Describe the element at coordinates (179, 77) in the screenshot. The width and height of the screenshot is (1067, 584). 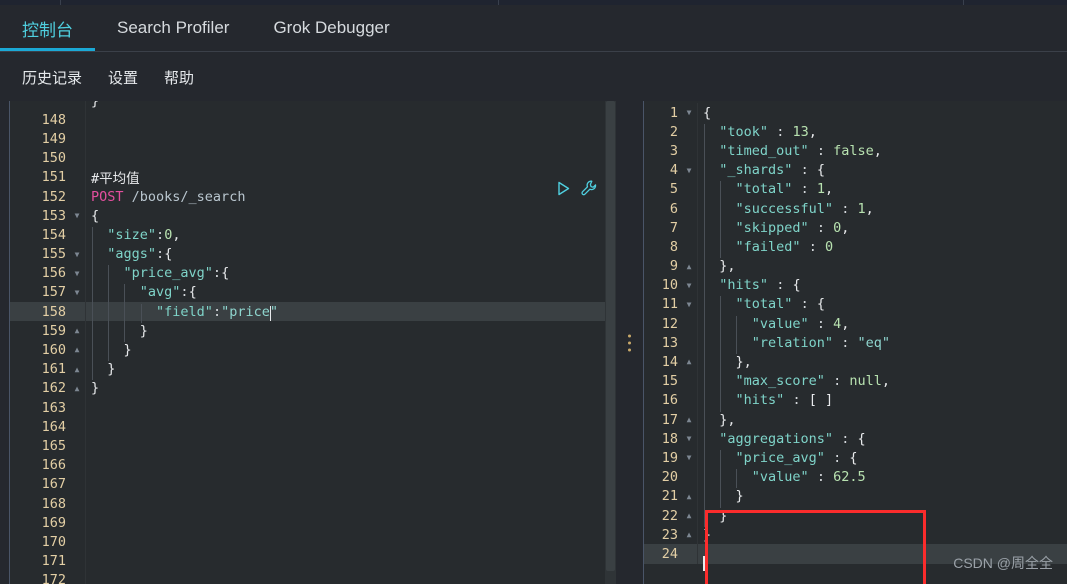
I see `subnav-item-help: 帮助` at that location.